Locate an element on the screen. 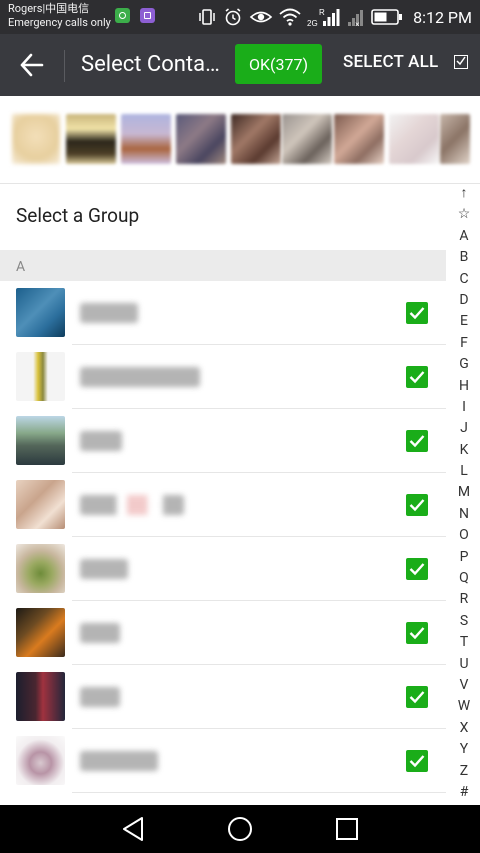  back-button is located at coordinates (32, 65).